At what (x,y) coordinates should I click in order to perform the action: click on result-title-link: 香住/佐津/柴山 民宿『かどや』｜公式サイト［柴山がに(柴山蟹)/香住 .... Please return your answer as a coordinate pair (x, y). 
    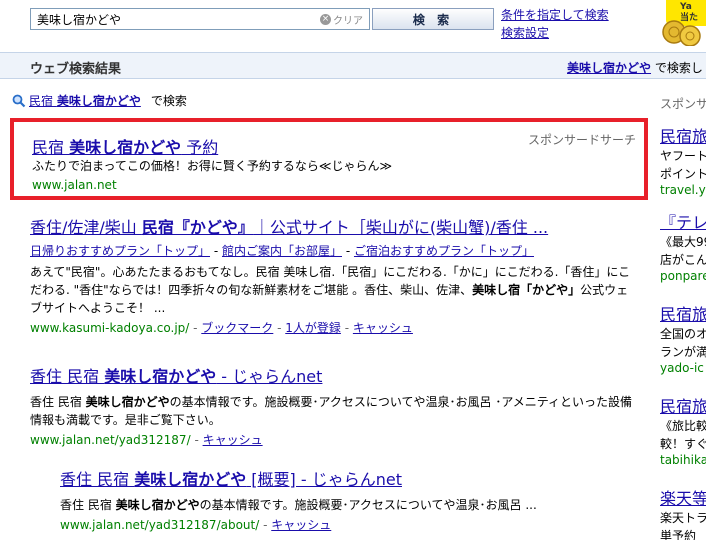
    Looking at the image, I should click on (289, 227).